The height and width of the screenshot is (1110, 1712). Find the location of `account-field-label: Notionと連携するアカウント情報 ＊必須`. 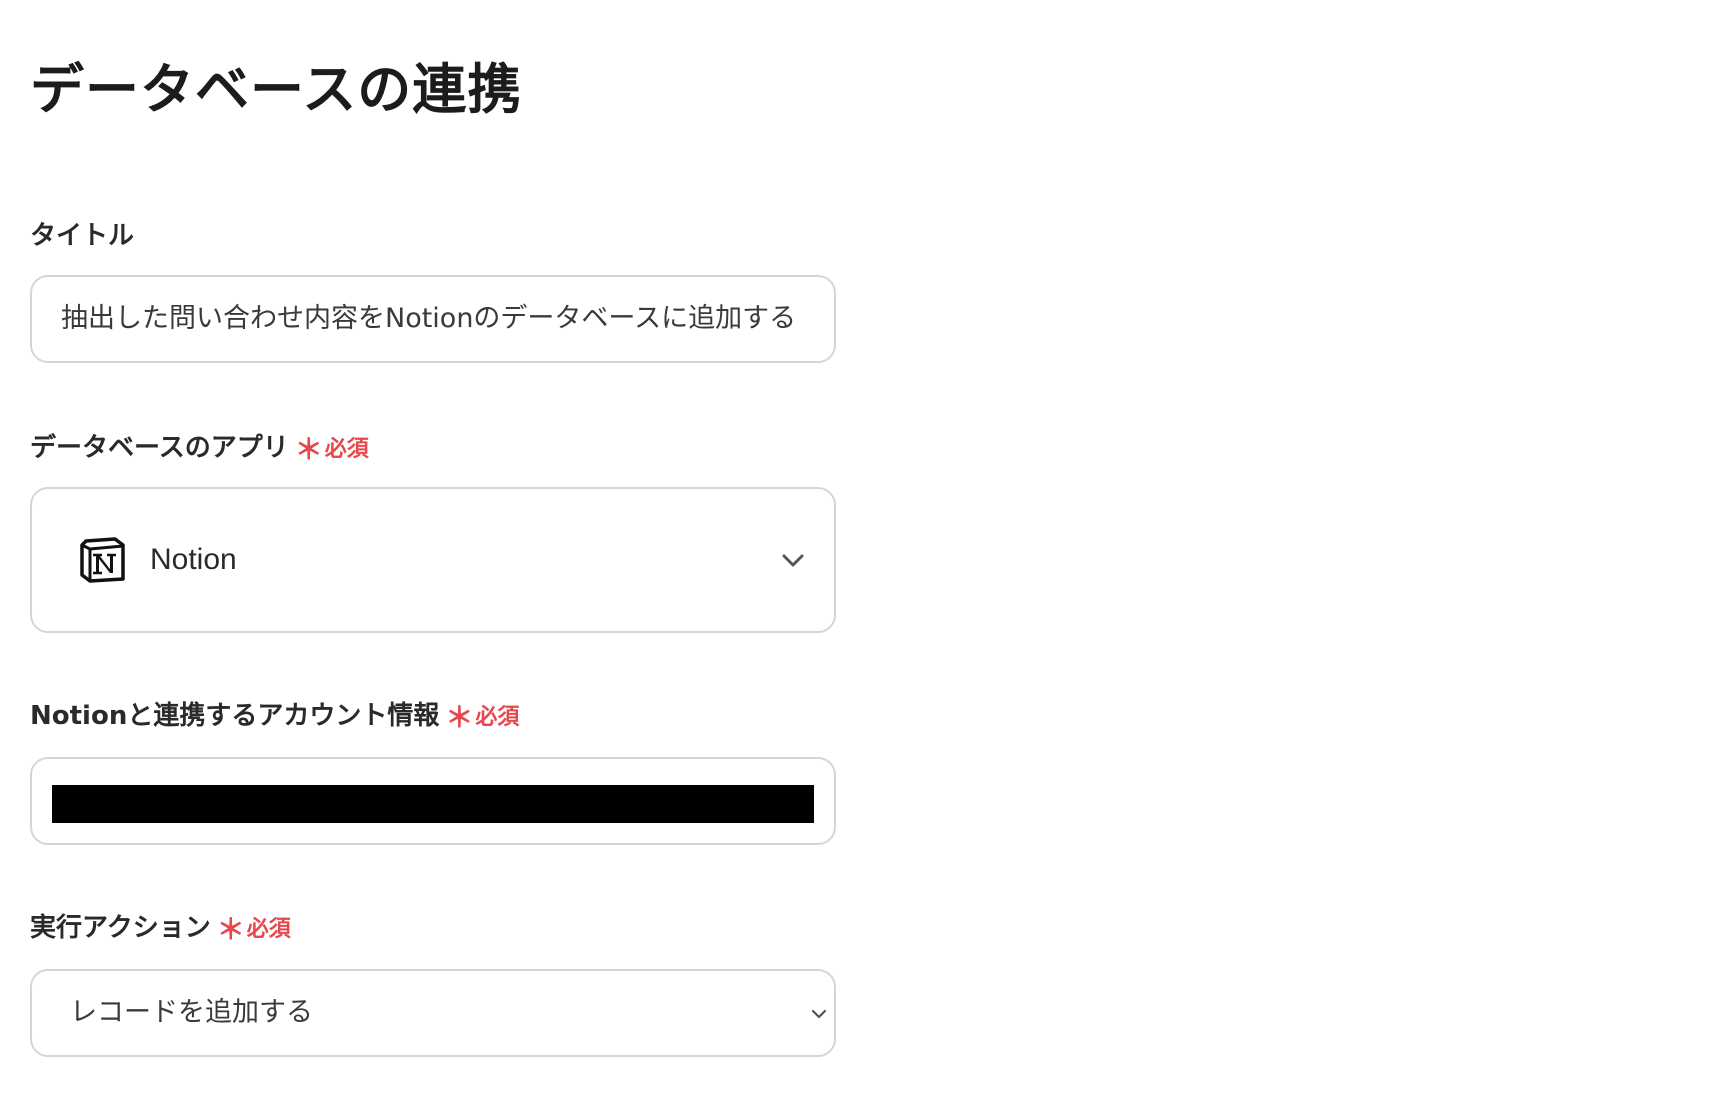

account-field-label: Notionと連携するアカウント情報 ＊必須 is located at coordinates (274, 717).